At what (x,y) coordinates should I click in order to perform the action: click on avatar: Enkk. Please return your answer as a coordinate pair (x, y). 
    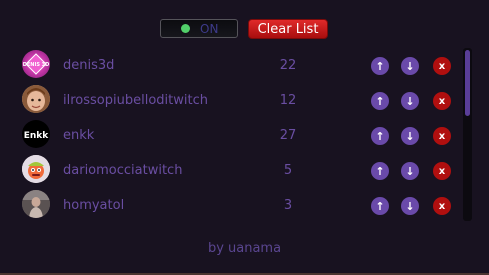
    Looking at the image, I should click on (36, 134).